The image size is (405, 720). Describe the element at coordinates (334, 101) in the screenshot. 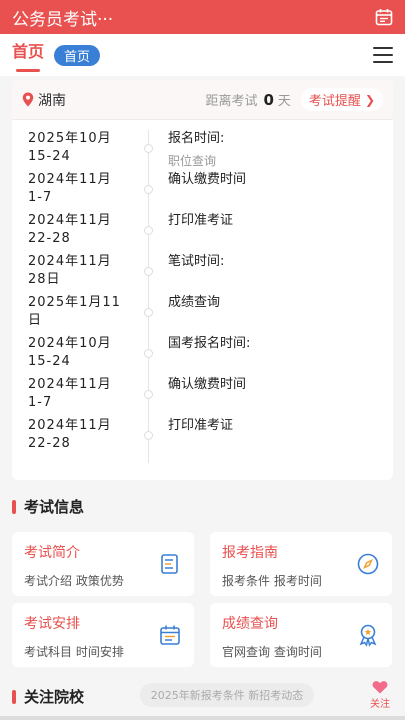

I see `remind-label: 考试提醒` at that location.